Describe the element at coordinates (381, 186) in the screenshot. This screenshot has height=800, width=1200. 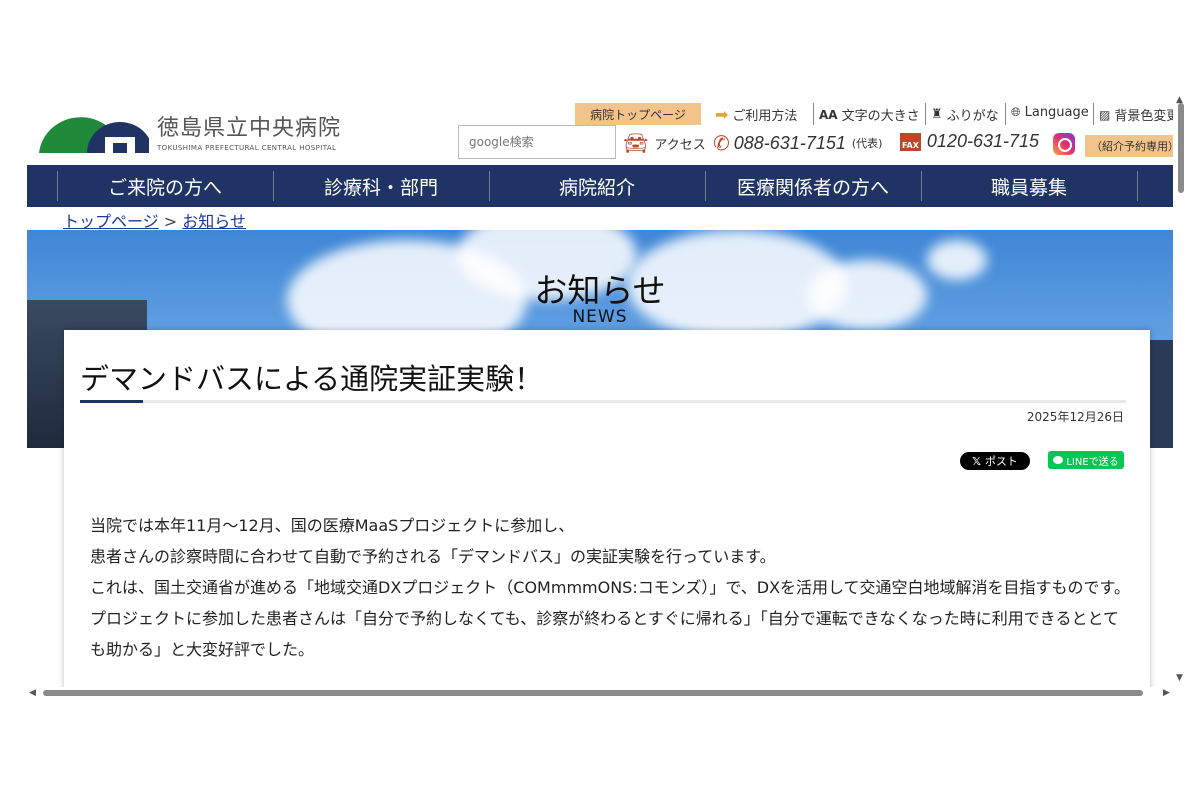
I see `nav-item-departments: 診療科・部門` at that location.